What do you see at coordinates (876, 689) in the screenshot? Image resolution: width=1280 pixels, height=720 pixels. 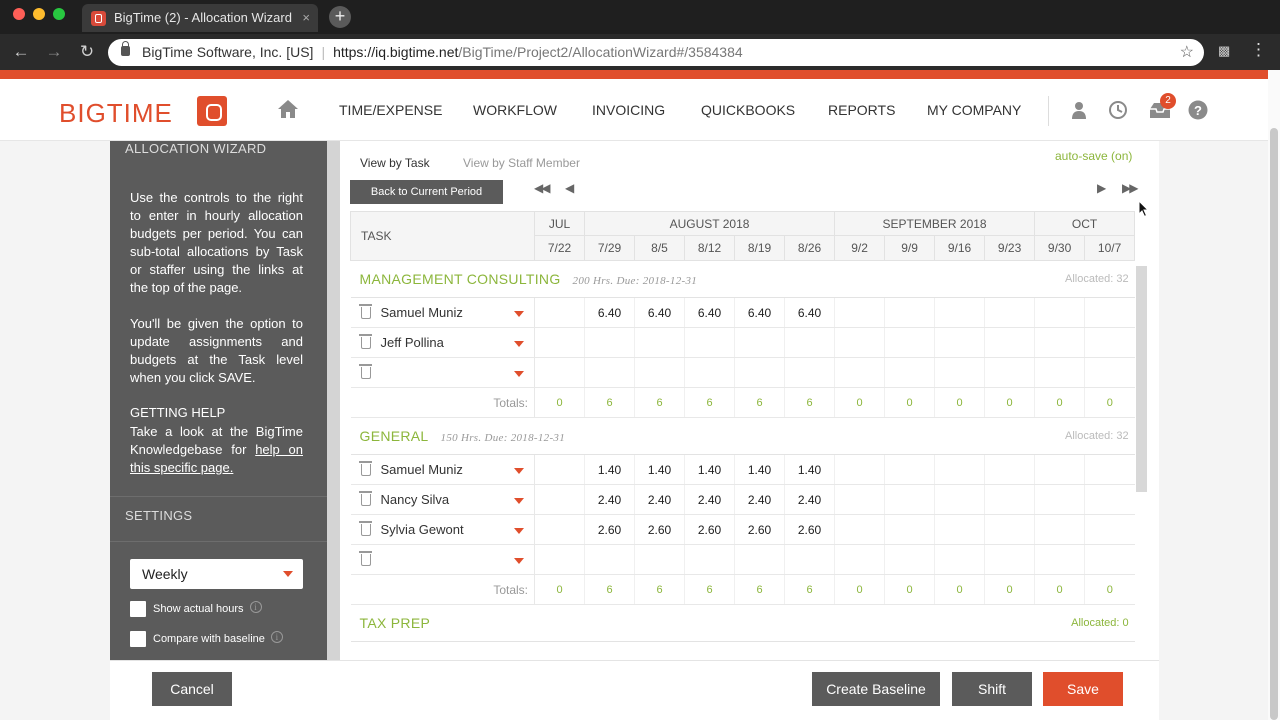 I see `create-baseline-button: Create Baseline` at bounding box center [876, 689].